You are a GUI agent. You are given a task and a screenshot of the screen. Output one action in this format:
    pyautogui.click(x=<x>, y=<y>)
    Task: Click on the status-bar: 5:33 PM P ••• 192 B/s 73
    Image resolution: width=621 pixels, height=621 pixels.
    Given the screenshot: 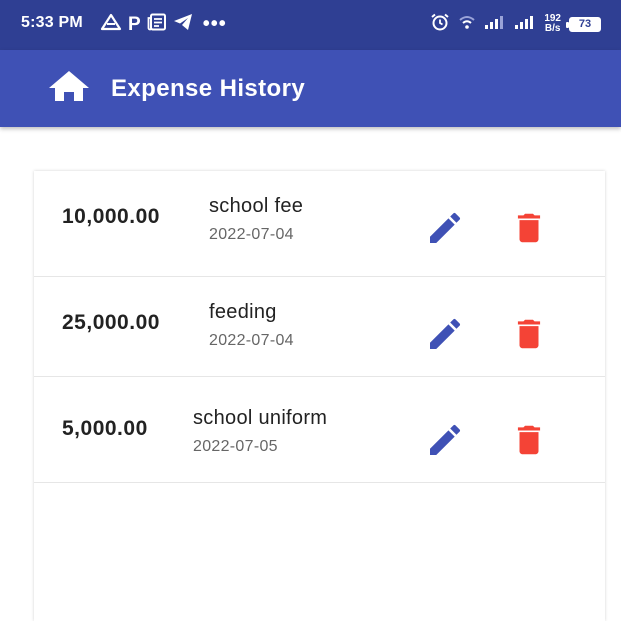 What is the action you would take?
    pyautogui.click(x=310, y=25)
    